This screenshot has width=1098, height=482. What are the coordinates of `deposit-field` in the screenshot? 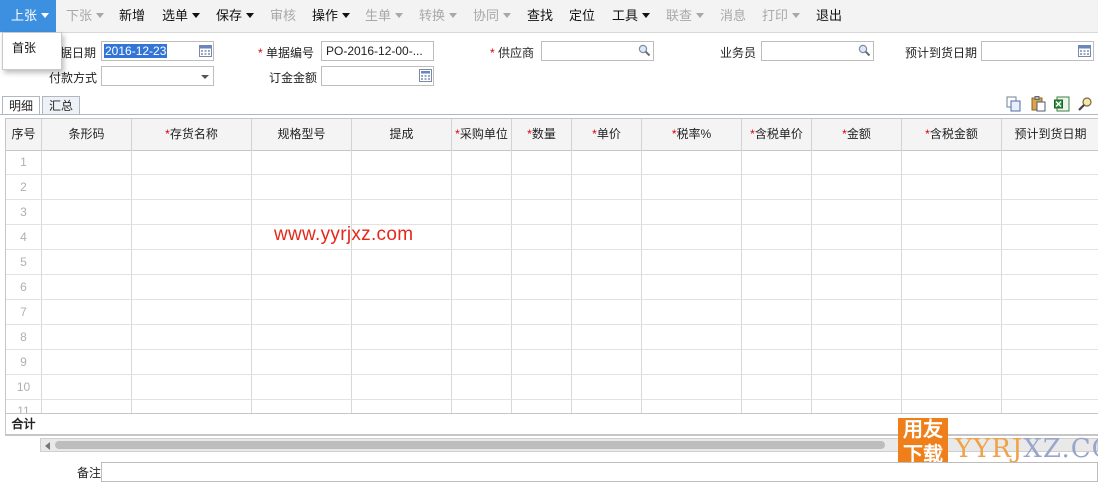 It's located at (377, 76).